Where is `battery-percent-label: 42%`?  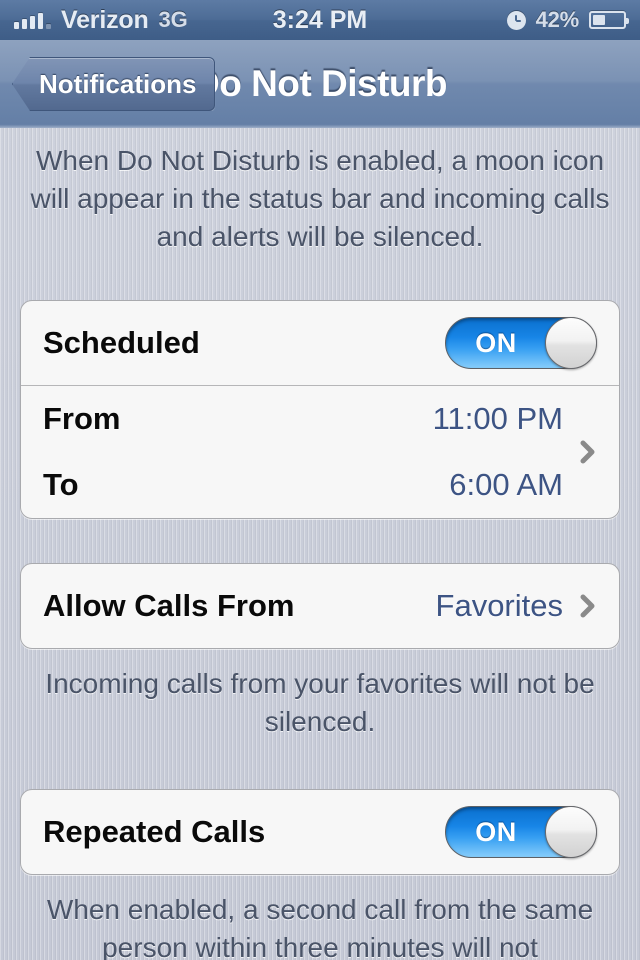 battery-percent-label: 42% is located at coordinates (557, 19).